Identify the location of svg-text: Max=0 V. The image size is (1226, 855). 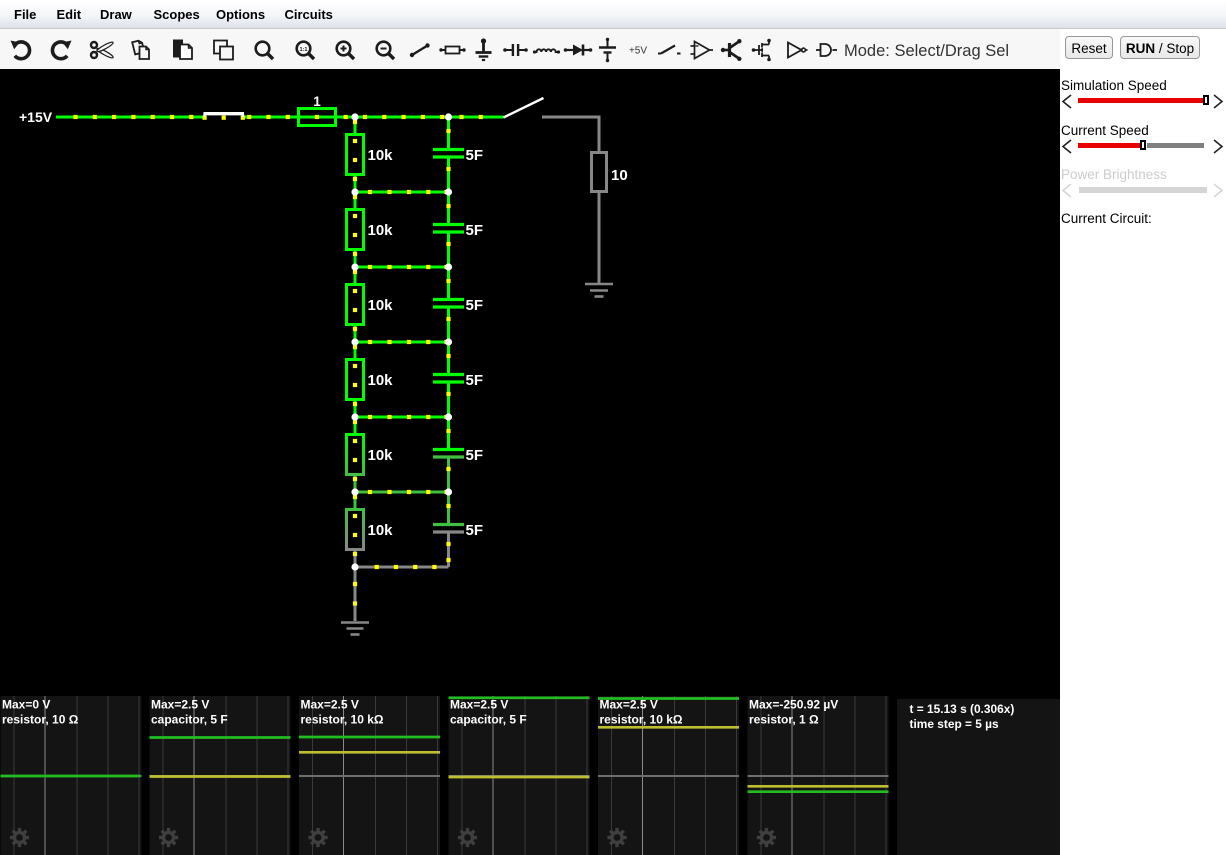
(26, 705).